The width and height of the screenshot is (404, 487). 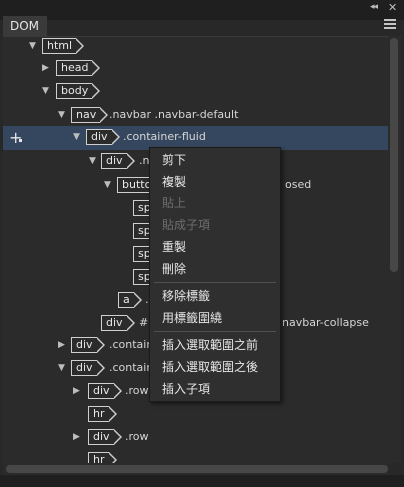 I want to click on tag-label: head, so click(x=79, y=68).